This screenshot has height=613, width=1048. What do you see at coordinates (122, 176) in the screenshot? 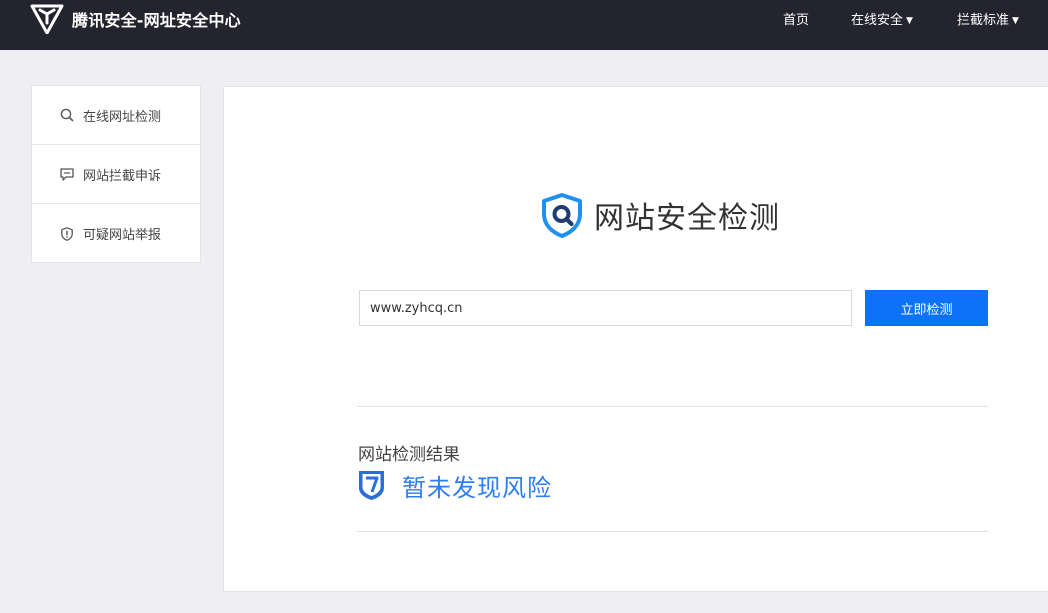
I see `sidebar-item-label: 网站拦截申诉` at bounding box center [122, 176].